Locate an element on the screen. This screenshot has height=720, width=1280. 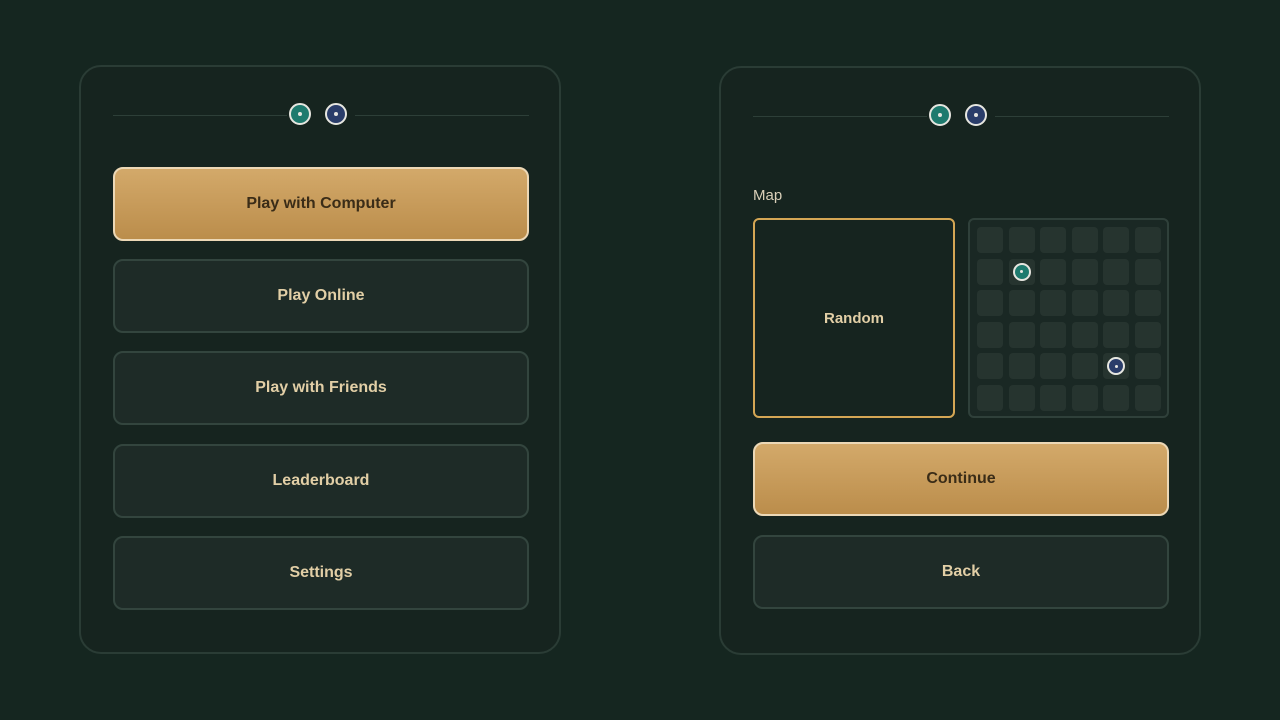
play-online-button: Play Online is located at coordinates (321, 296).